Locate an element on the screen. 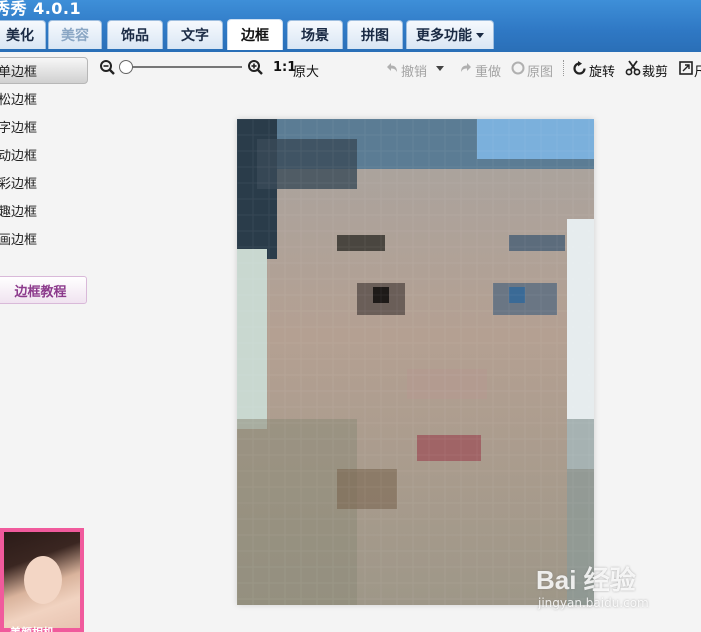  promo-face is located at coordinates (43, 580).